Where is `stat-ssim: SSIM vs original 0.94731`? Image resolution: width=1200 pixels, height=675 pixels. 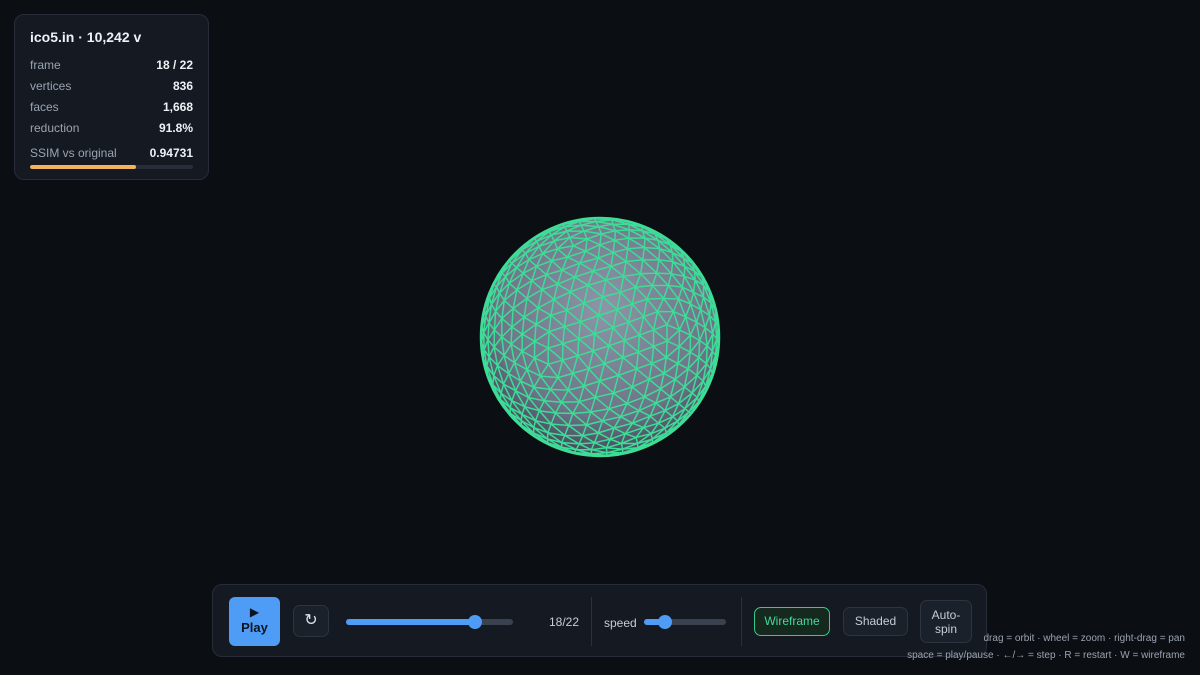
stat-ssim: SSIM vs original 0.94731 is located at coordinates (111, 153).